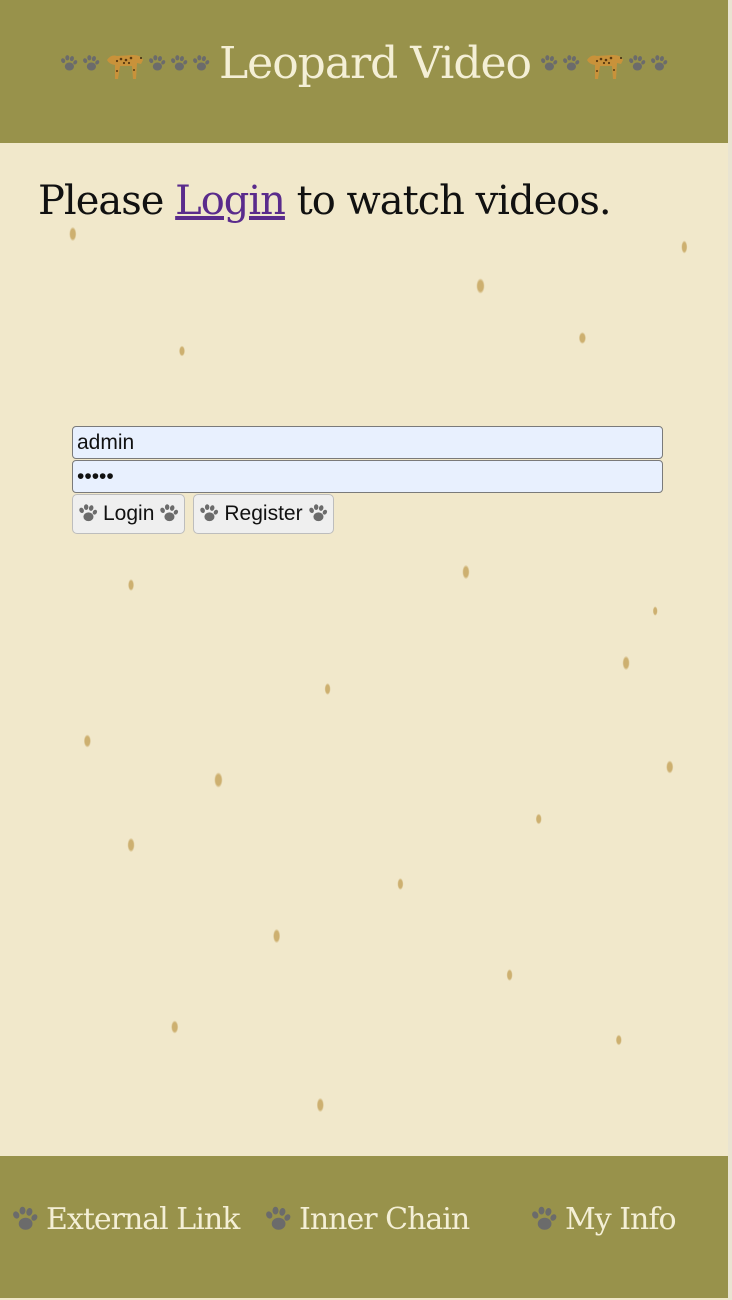  What do you see at coordinates (375, 63) in the screenshot?
I see `site-title: Leopard Video` at bounding box center [375, 63].